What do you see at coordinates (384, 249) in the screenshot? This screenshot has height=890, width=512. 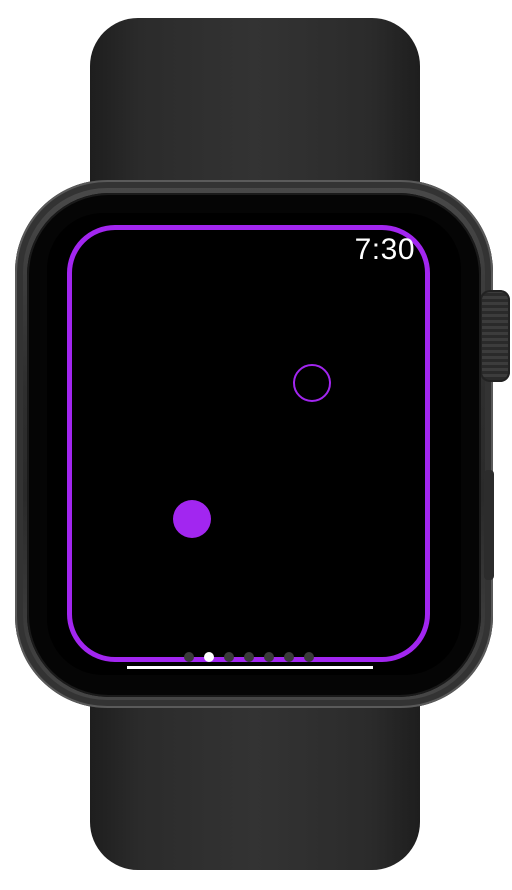 I see `status-time: 7:30` at bounding box center [384, 249].